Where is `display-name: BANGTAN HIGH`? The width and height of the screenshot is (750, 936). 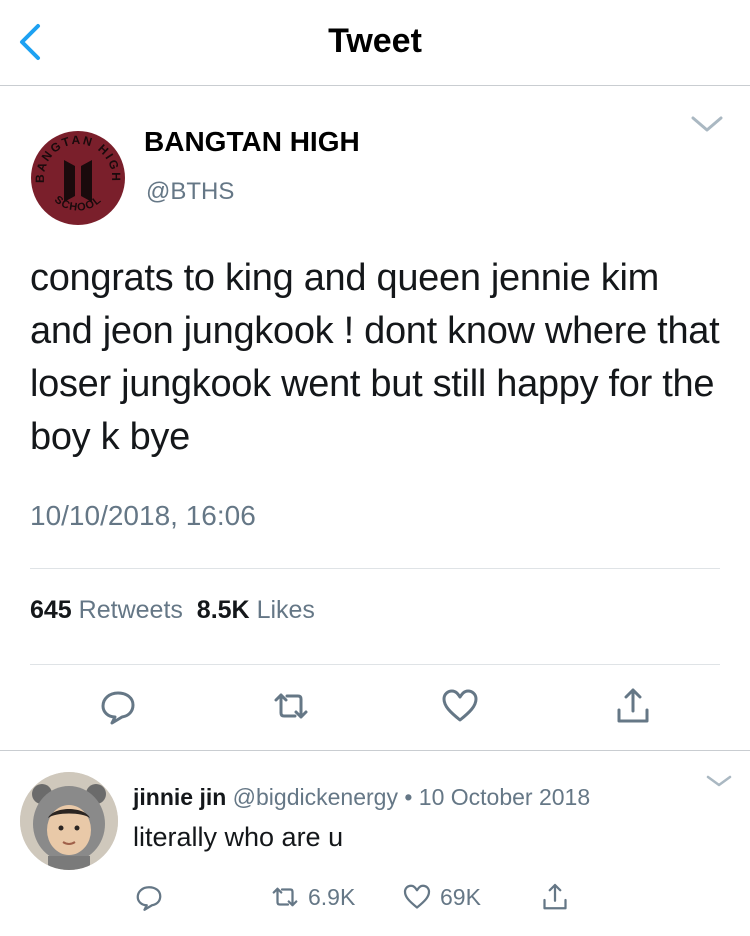 display-name: BANGTAN HIGH is located at coordinates (252, 142).